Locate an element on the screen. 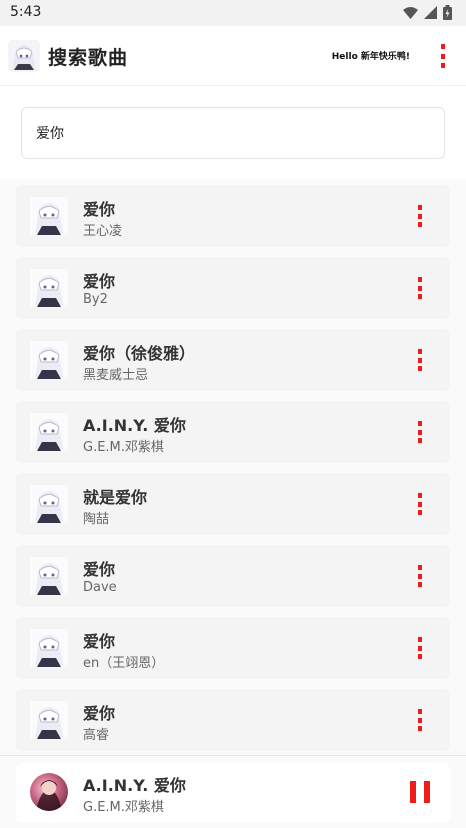  pause-button is located at coordinates (420, 792).